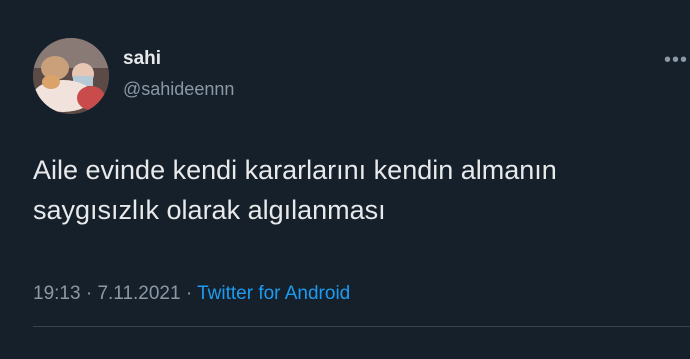 This screenshot has height=359, width=690. What do you see at coordinates (273, 293) in the screenshot?
I see `tweet-source-link: Twitter for Android` at bounding box center [273, 293].